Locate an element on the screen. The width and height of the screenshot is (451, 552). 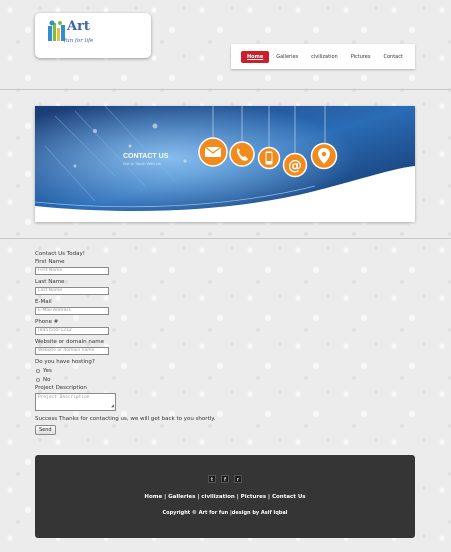
at-icon: @ is located at coordinates (295, 165).